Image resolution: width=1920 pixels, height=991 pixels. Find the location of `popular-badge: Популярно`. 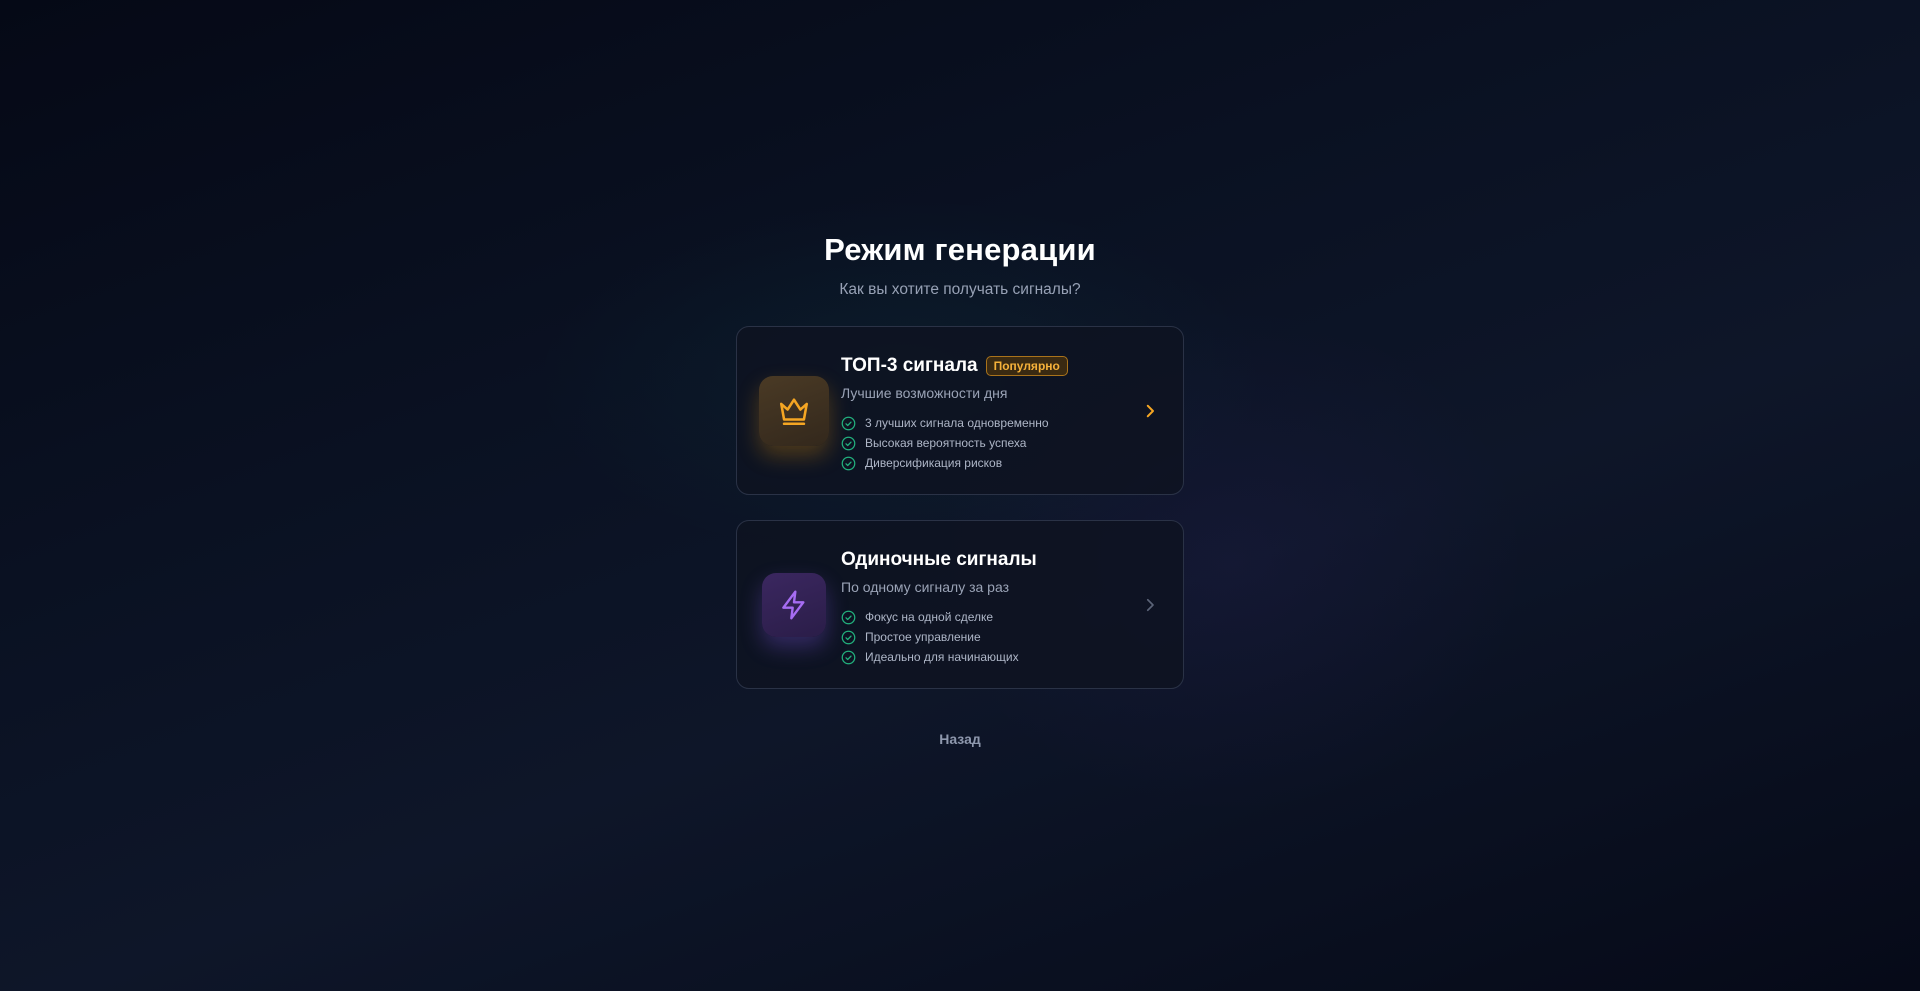

popular-badge: Популярно is located at coordinates (1026, 366).